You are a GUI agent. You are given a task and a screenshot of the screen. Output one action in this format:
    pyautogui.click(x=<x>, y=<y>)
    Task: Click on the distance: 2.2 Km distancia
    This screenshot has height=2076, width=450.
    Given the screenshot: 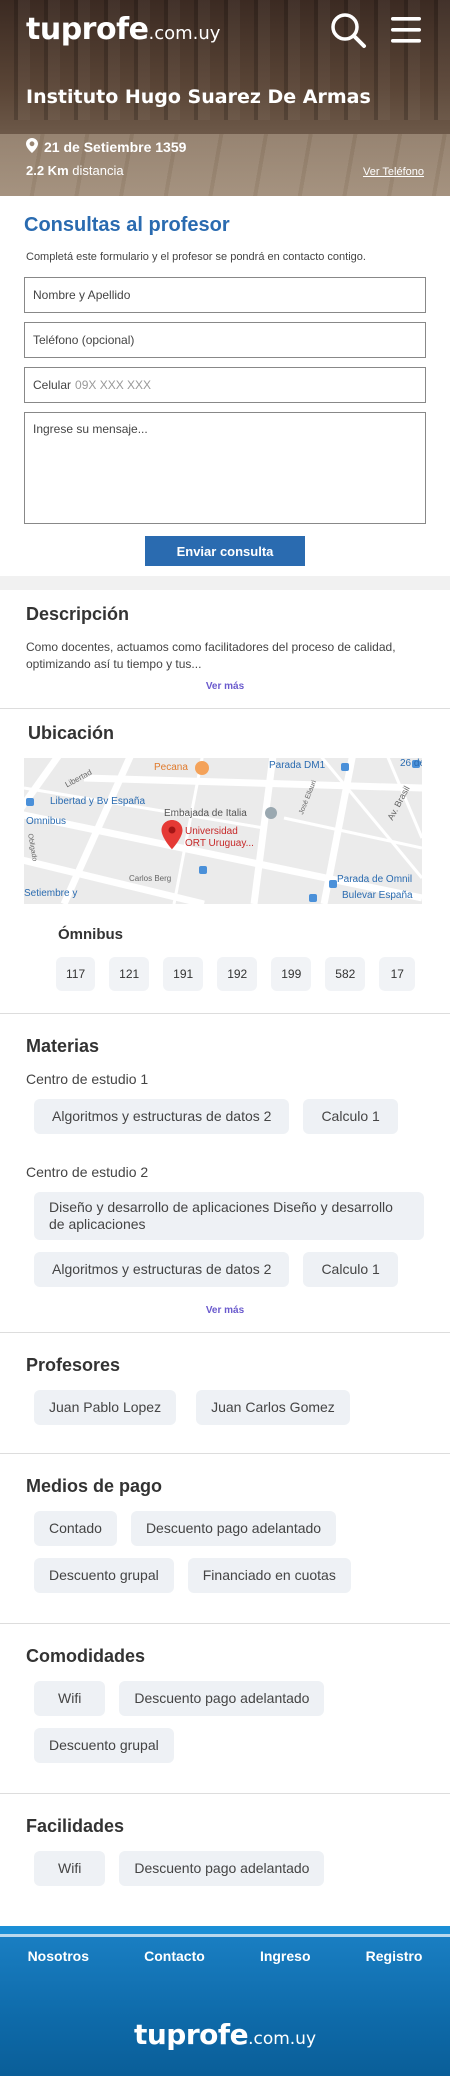 What is the action you would take?
    pyautogui.click(x=75, y=170)
    